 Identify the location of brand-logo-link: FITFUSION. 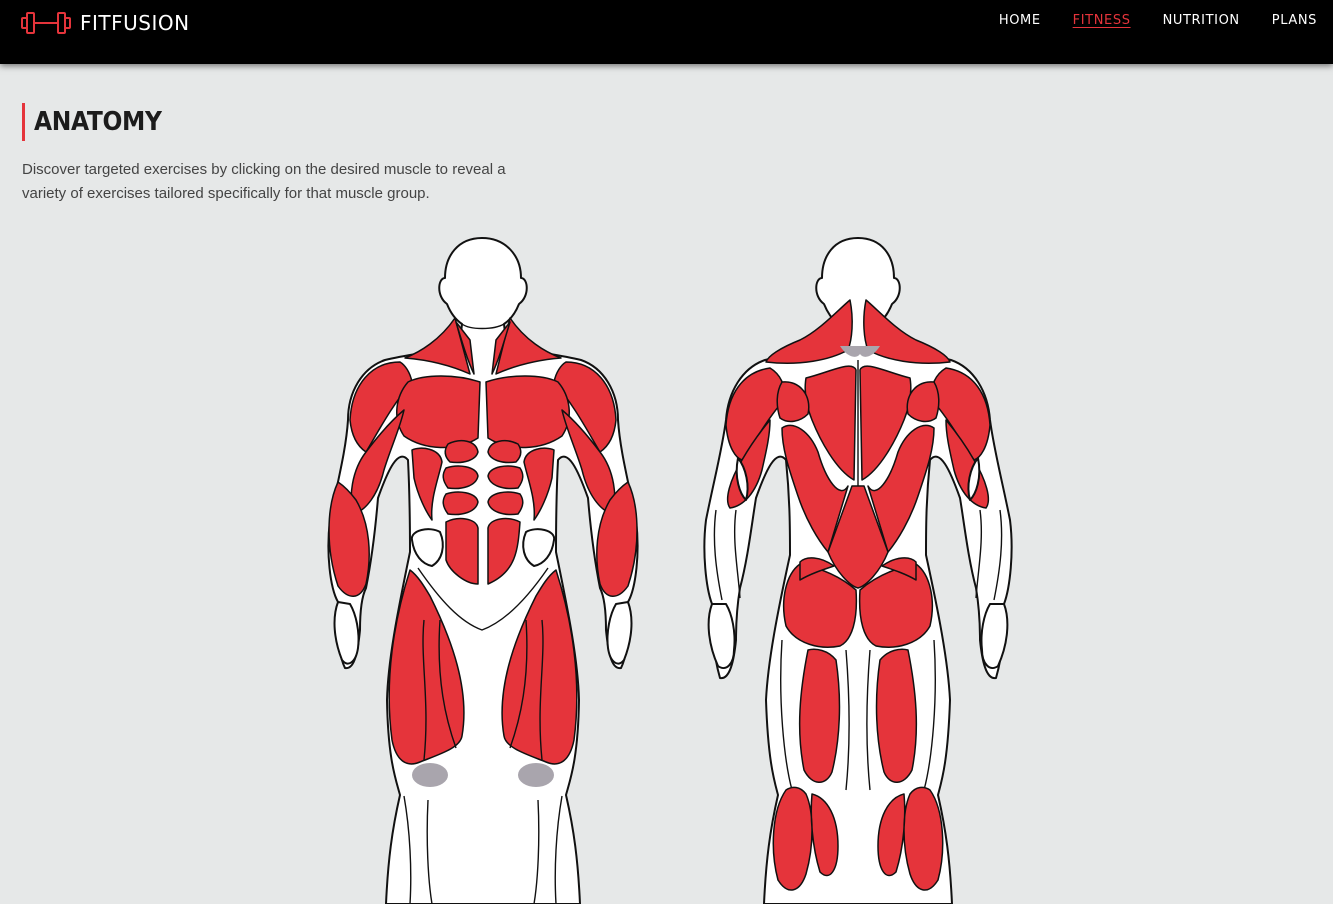
(105, 23).